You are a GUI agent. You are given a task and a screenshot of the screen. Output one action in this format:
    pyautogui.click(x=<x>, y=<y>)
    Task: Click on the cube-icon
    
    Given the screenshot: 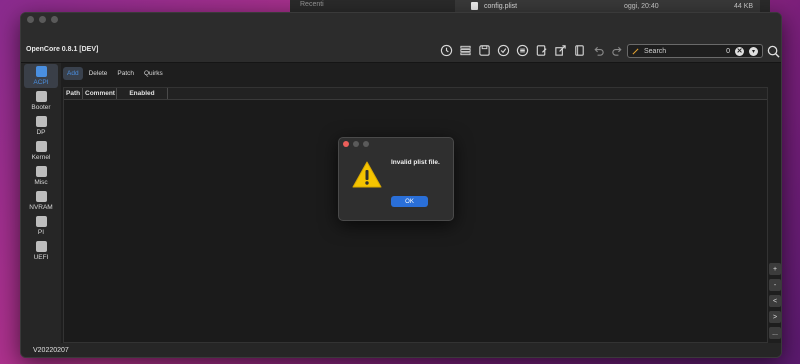 What is the action you would take?
    pyautogui.click(x=41, y=246)
    